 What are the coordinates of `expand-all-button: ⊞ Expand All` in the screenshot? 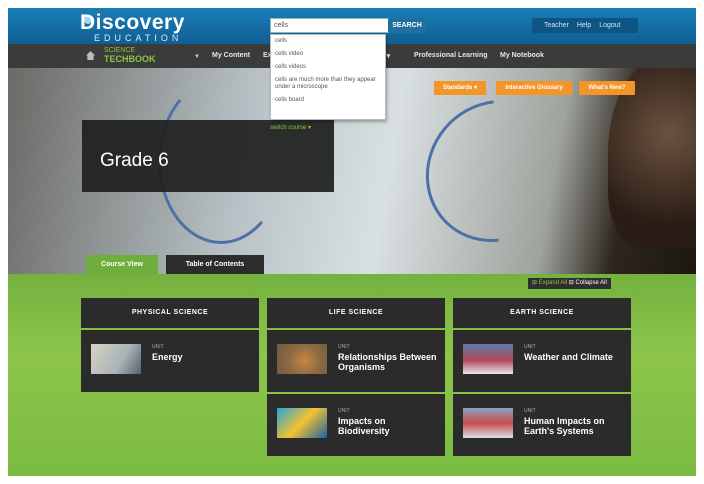 It's located at (549, 283).